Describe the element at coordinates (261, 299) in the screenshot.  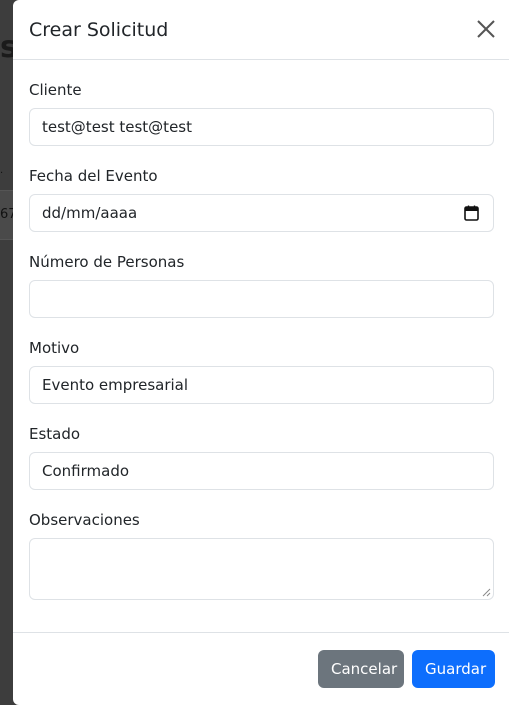
I see `numero-personas-field` at that location.